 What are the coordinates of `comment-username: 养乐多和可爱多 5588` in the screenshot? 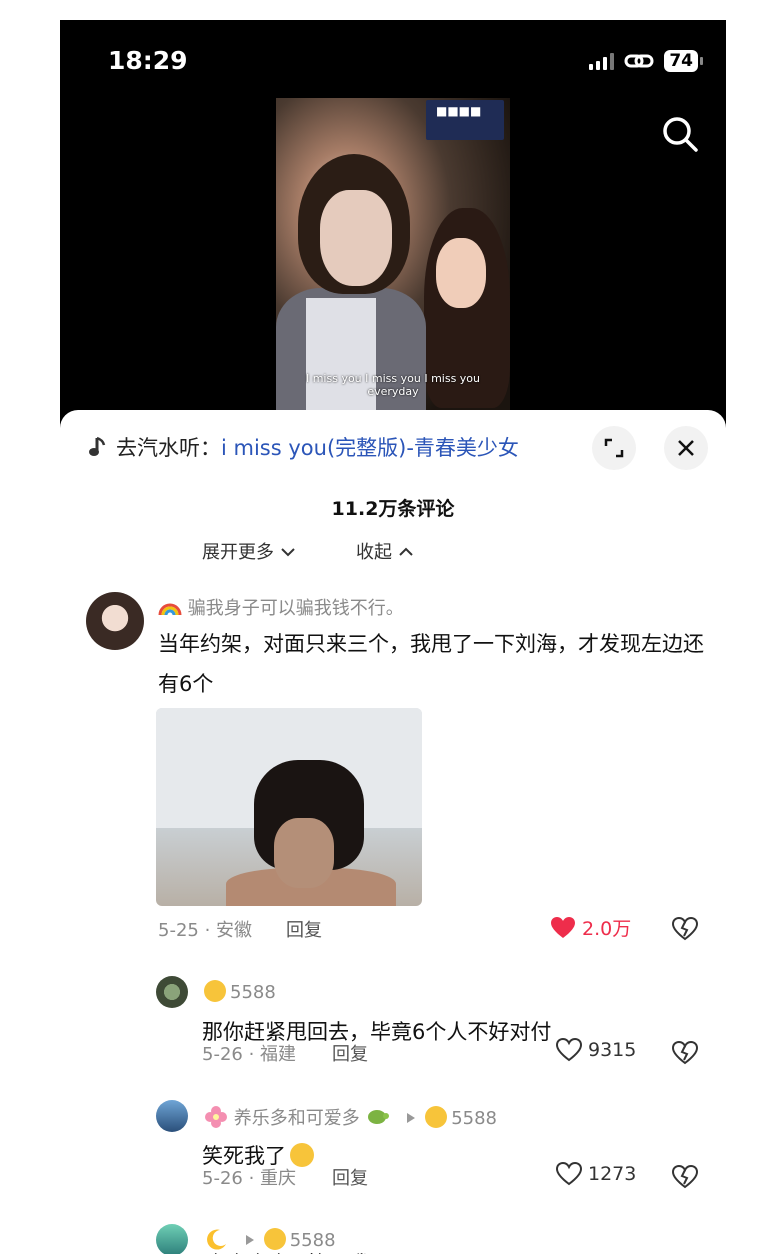 It's located at (350, 1117).